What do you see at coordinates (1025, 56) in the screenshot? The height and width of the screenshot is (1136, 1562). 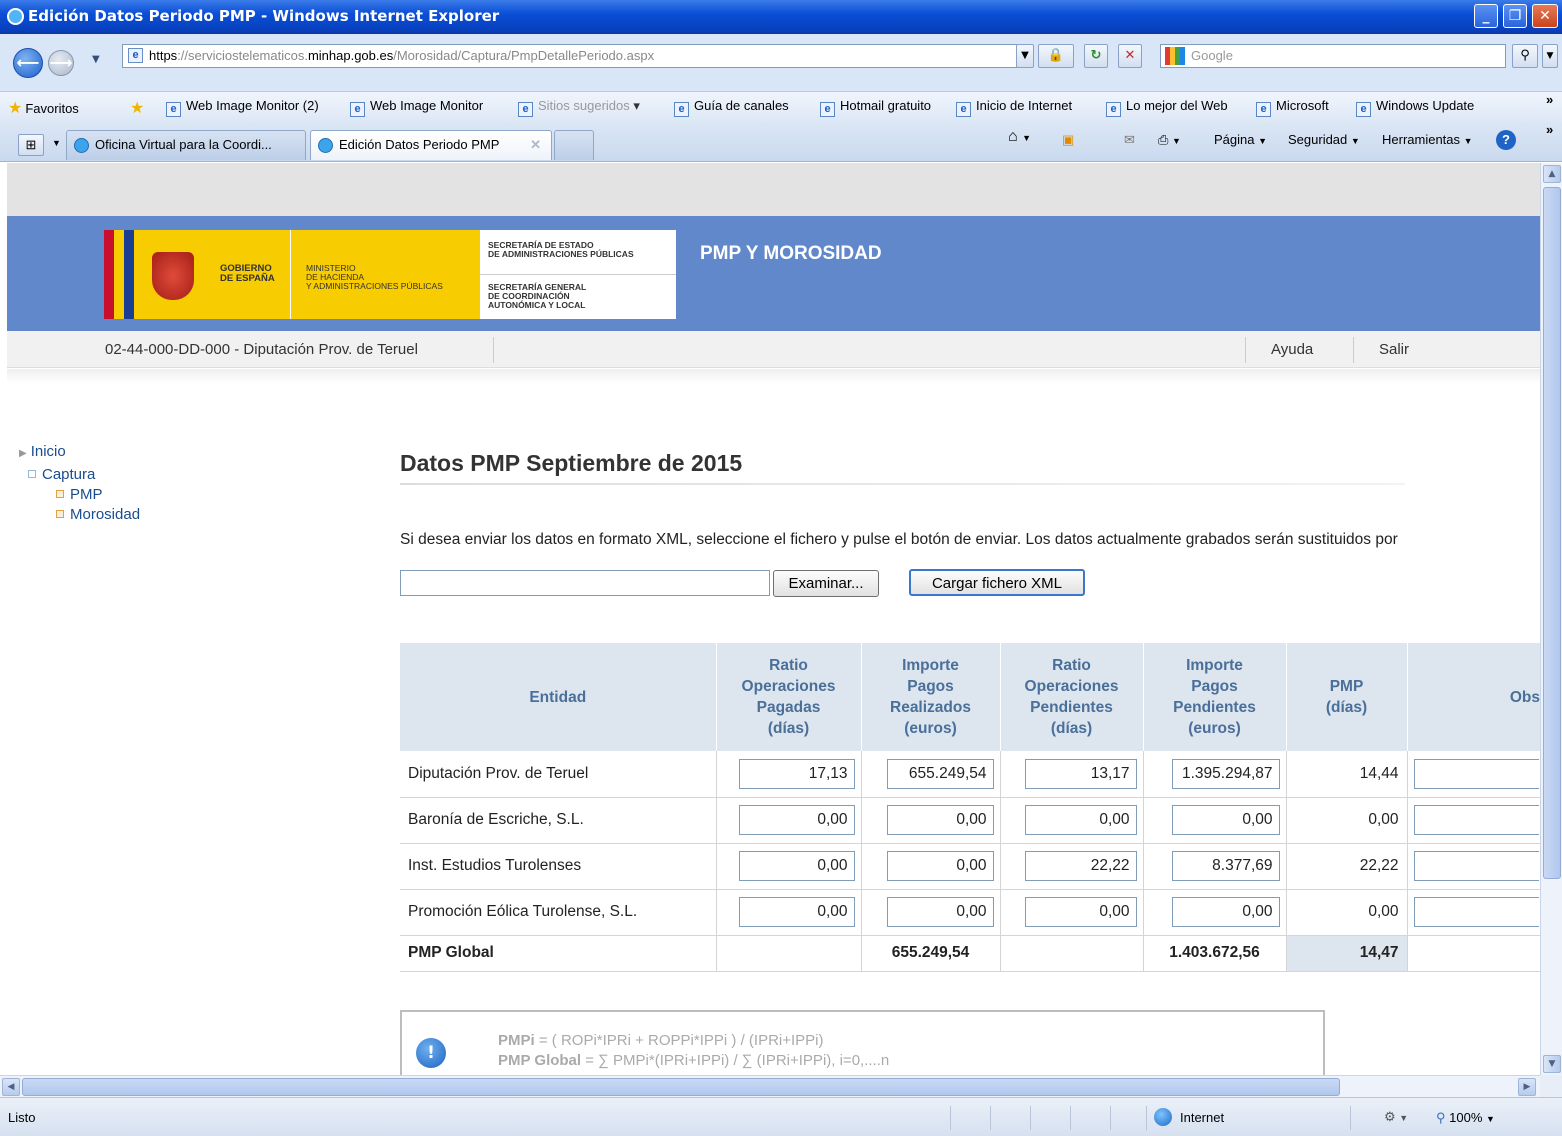 I see `address-dropdown-button: ▼` at bounding box center [1025, 56].